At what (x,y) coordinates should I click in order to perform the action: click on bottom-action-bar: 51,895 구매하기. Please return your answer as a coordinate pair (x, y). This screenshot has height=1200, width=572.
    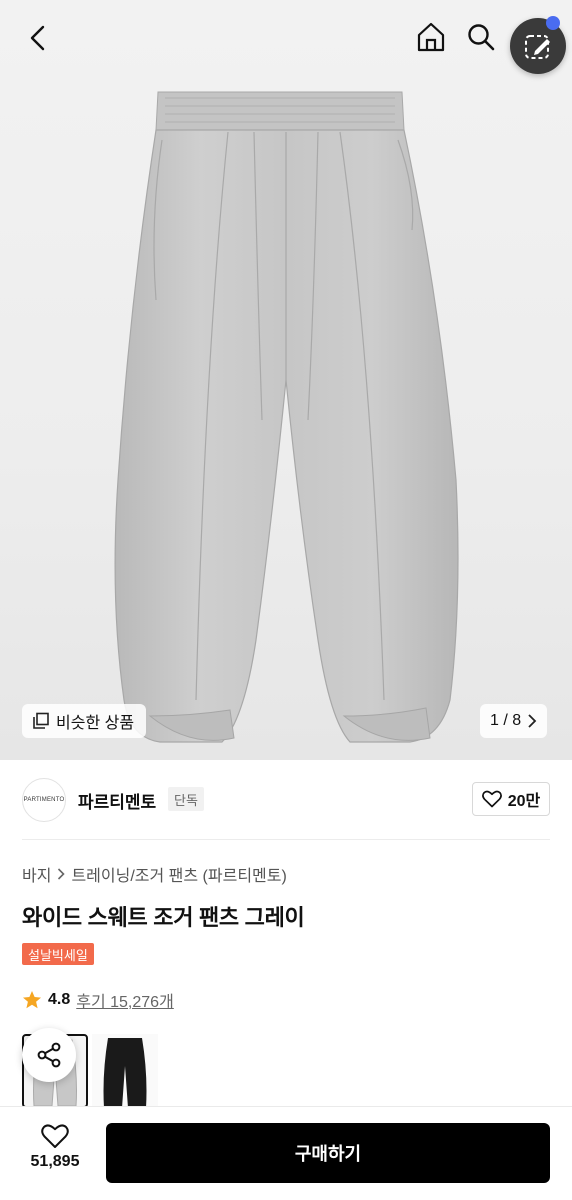
    Looking at the image, I should click on (286, 1153).